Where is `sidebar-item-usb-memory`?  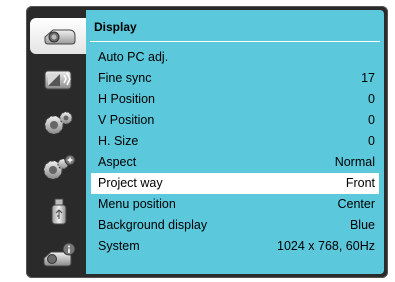 sidebar-item-usb-memory is located at coordinates (59, 212).